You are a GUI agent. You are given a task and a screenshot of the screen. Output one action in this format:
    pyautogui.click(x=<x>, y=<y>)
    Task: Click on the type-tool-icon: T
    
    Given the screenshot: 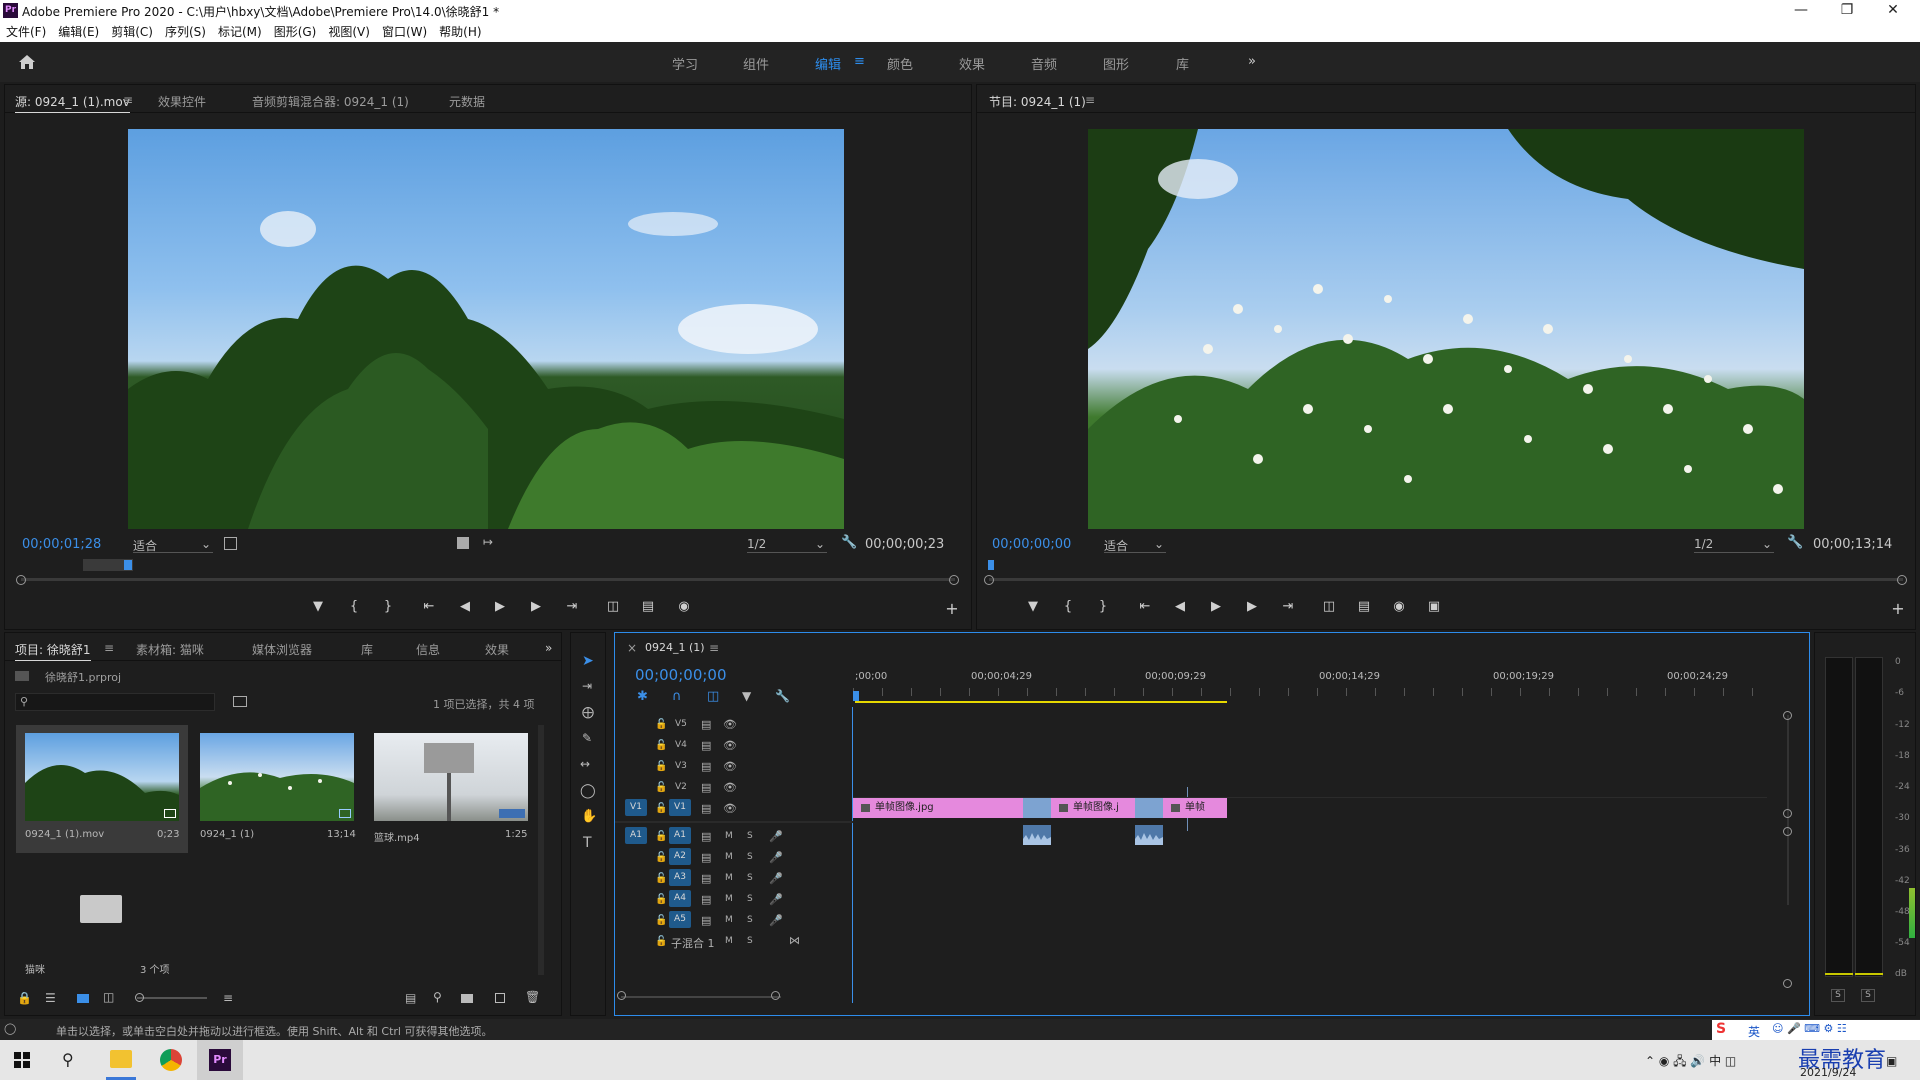 What is the action you would take?
    pyautogui.click(x=587, y=843)
    